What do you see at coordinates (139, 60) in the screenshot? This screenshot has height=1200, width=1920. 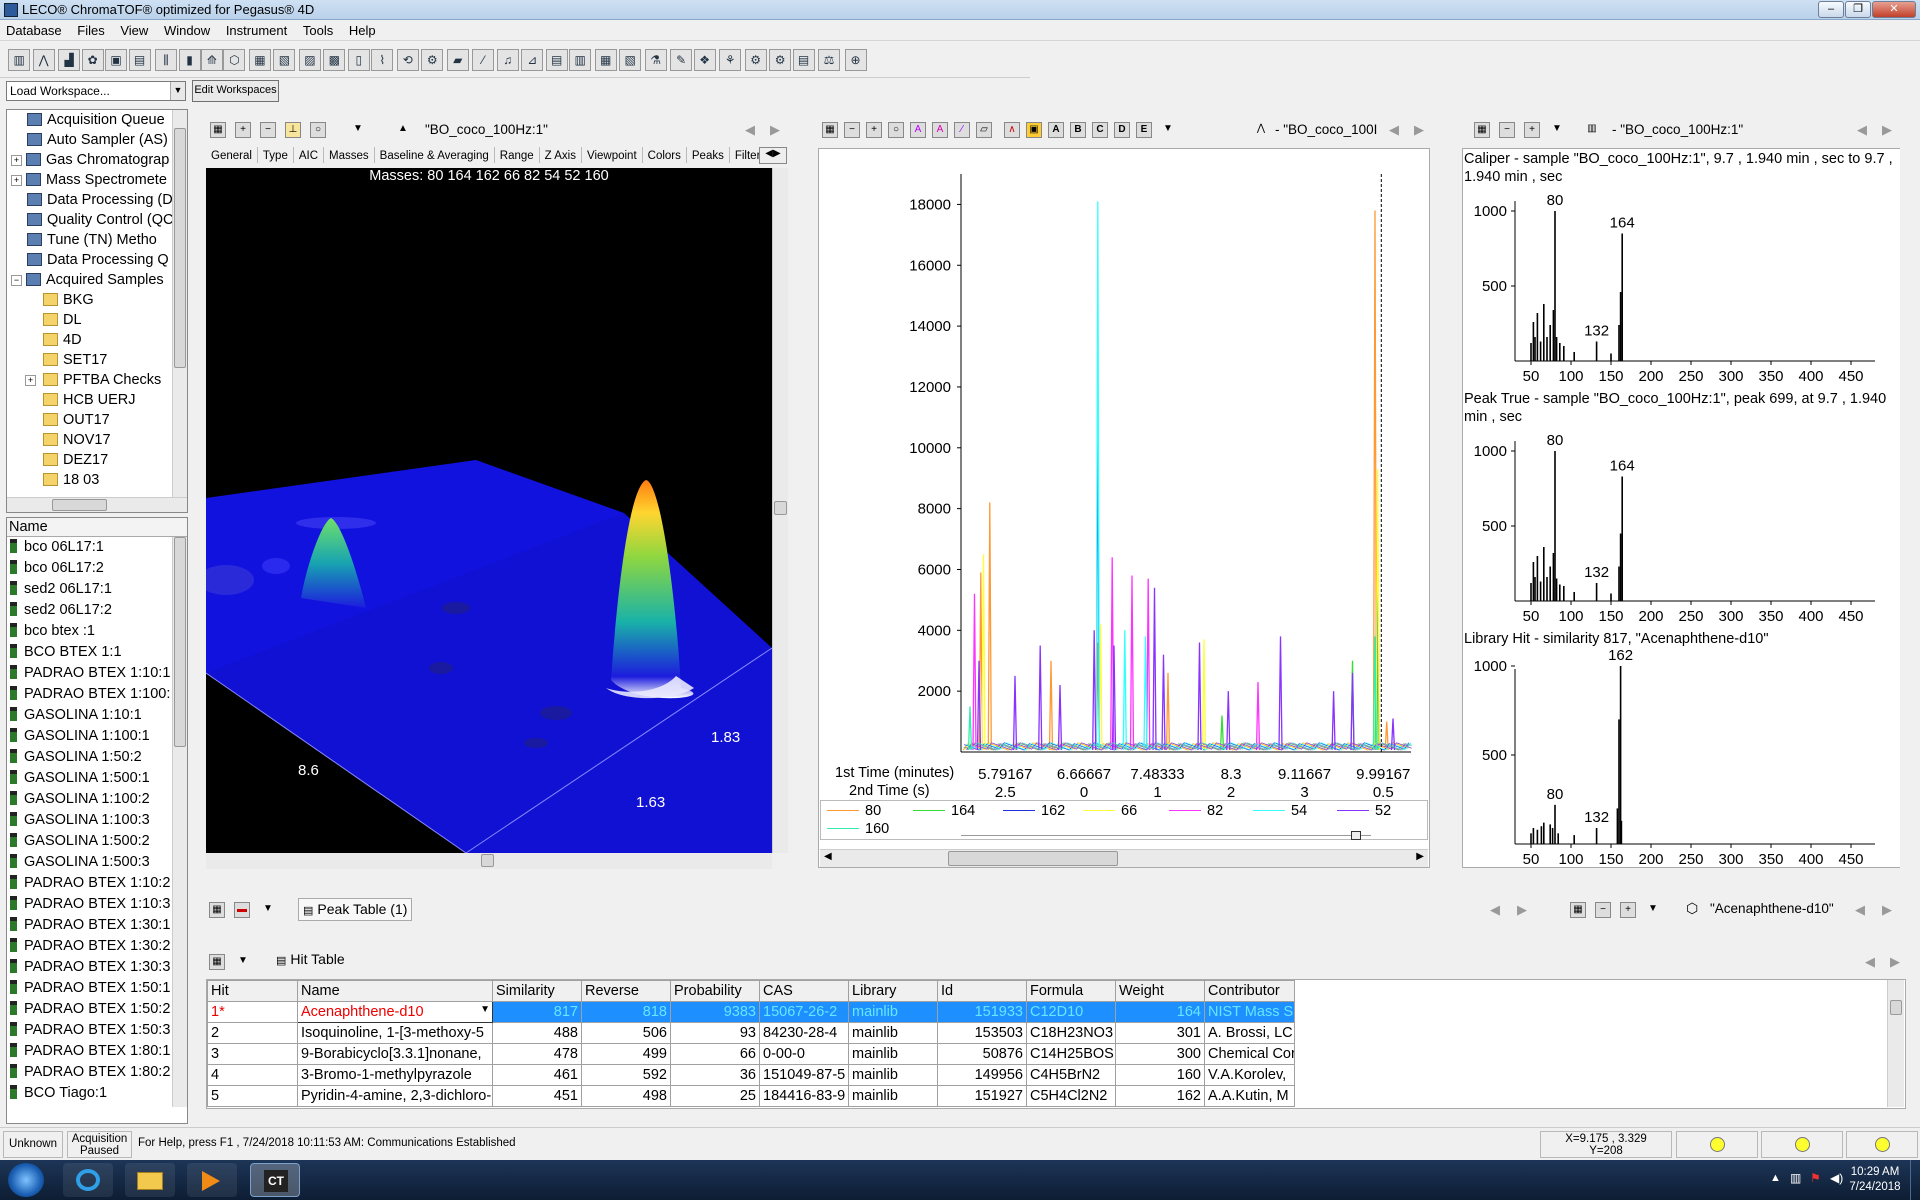 I see `toolbar-button-6-icon: ▤` at bounding box center [139, 60].